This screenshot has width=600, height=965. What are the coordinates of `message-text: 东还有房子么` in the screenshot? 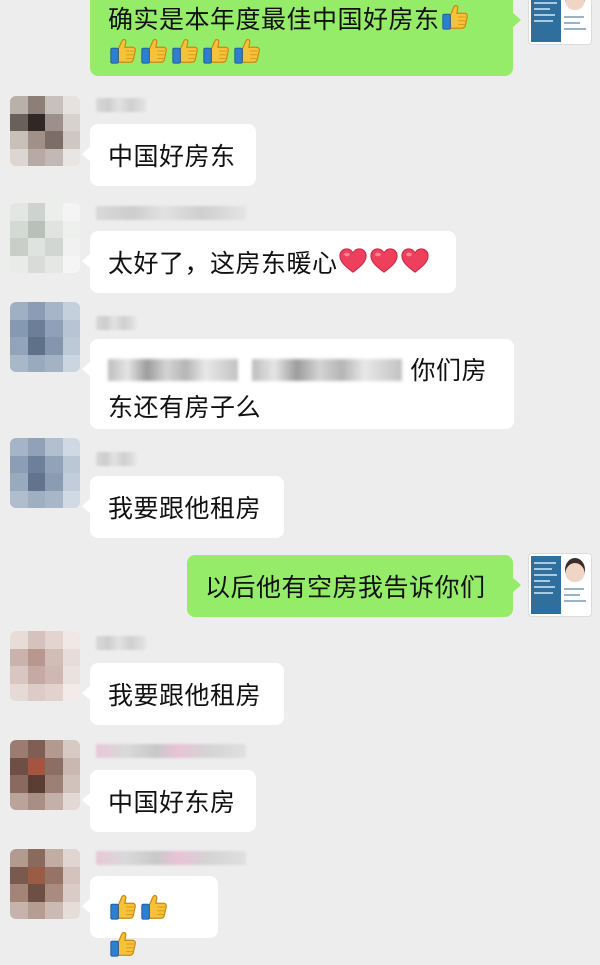 It's located at (185, 407).